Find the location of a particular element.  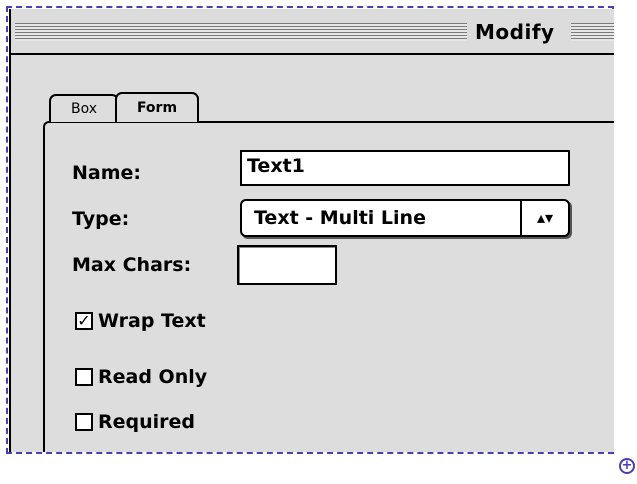

type-label: Type: is located at coordinates (101, 219).